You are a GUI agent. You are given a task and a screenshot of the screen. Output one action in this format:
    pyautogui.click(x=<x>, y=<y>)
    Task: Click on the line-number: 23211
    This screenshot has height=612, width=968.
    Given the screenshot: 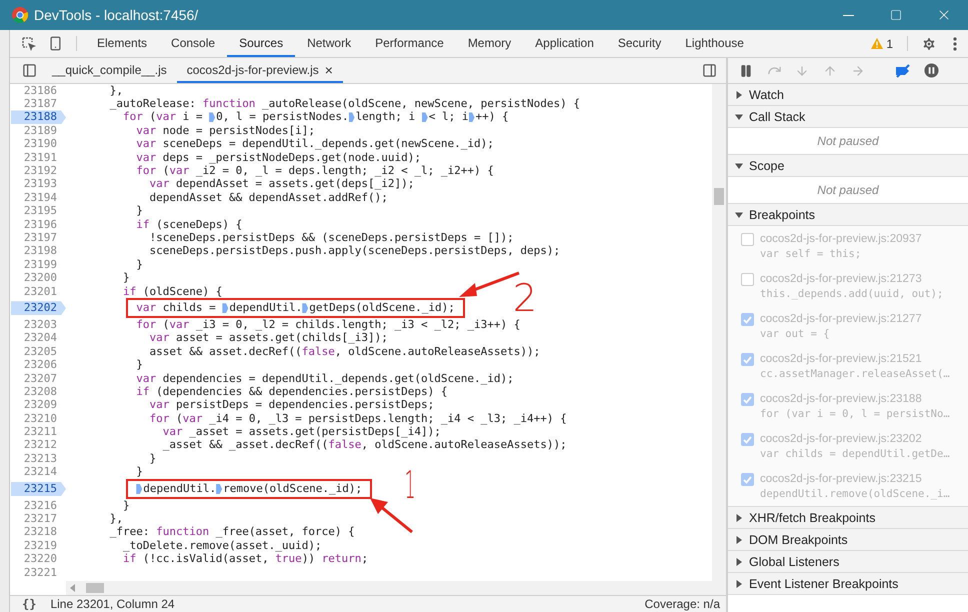 What is the action you would take?
    pyautogui.click(x=40, y=432)
    